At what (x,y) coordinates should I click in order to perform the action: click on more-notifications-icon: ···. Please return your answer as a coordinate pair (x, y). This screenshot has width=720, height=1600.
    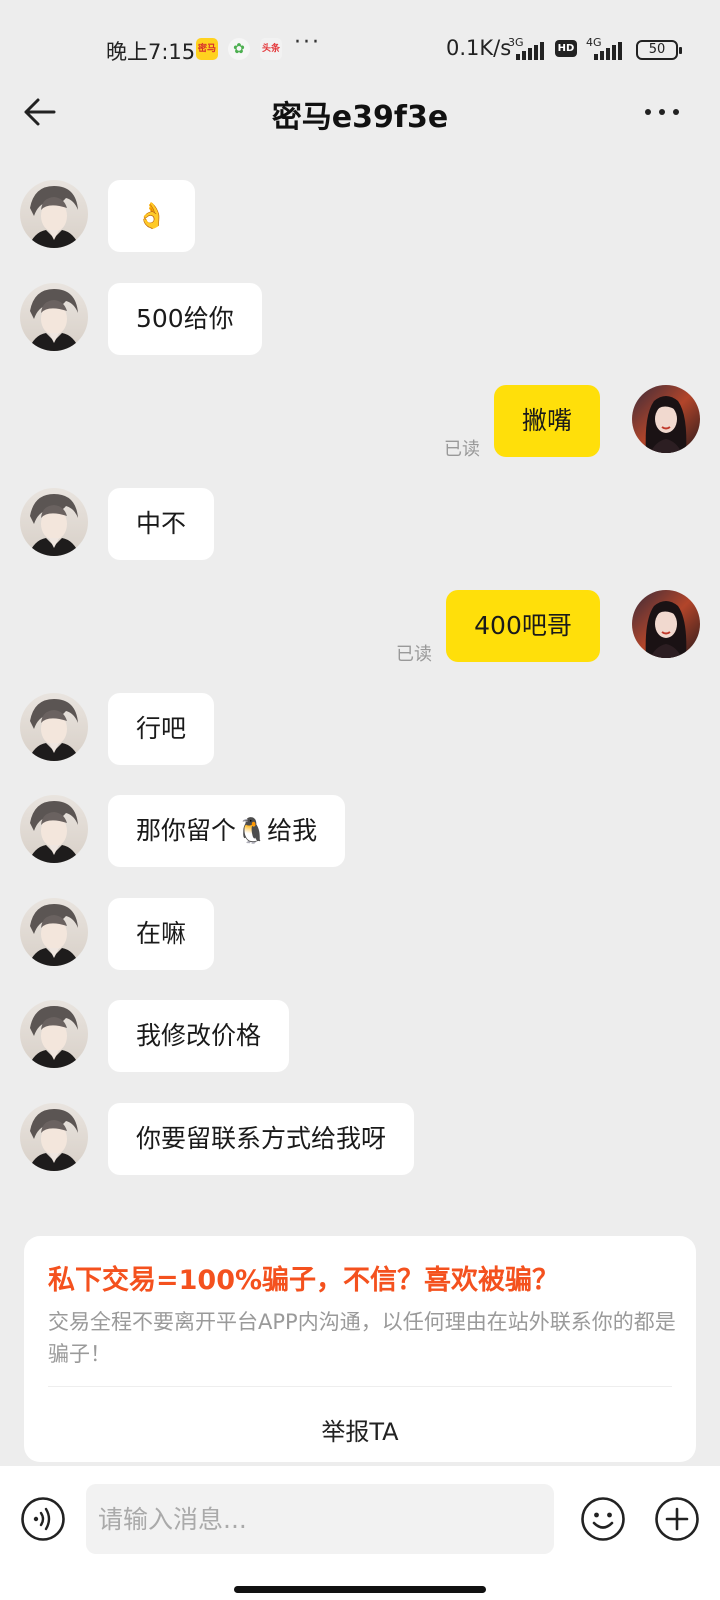
    Looking at the image, I should click on (307, 42).